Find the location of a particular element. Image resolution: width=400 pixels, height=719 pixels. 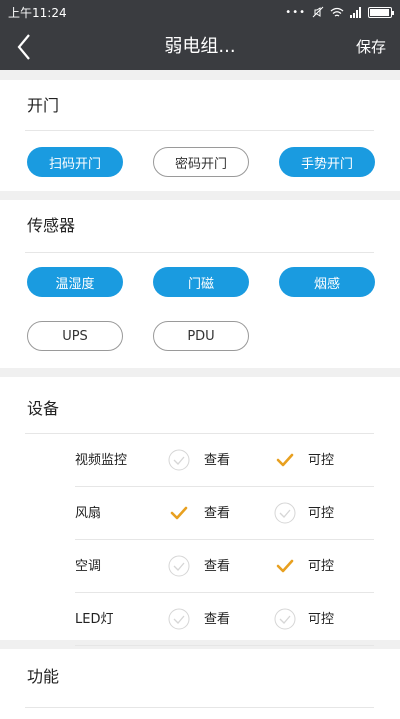

status-time: 上午11:24 is located at coordinates (37, 12).